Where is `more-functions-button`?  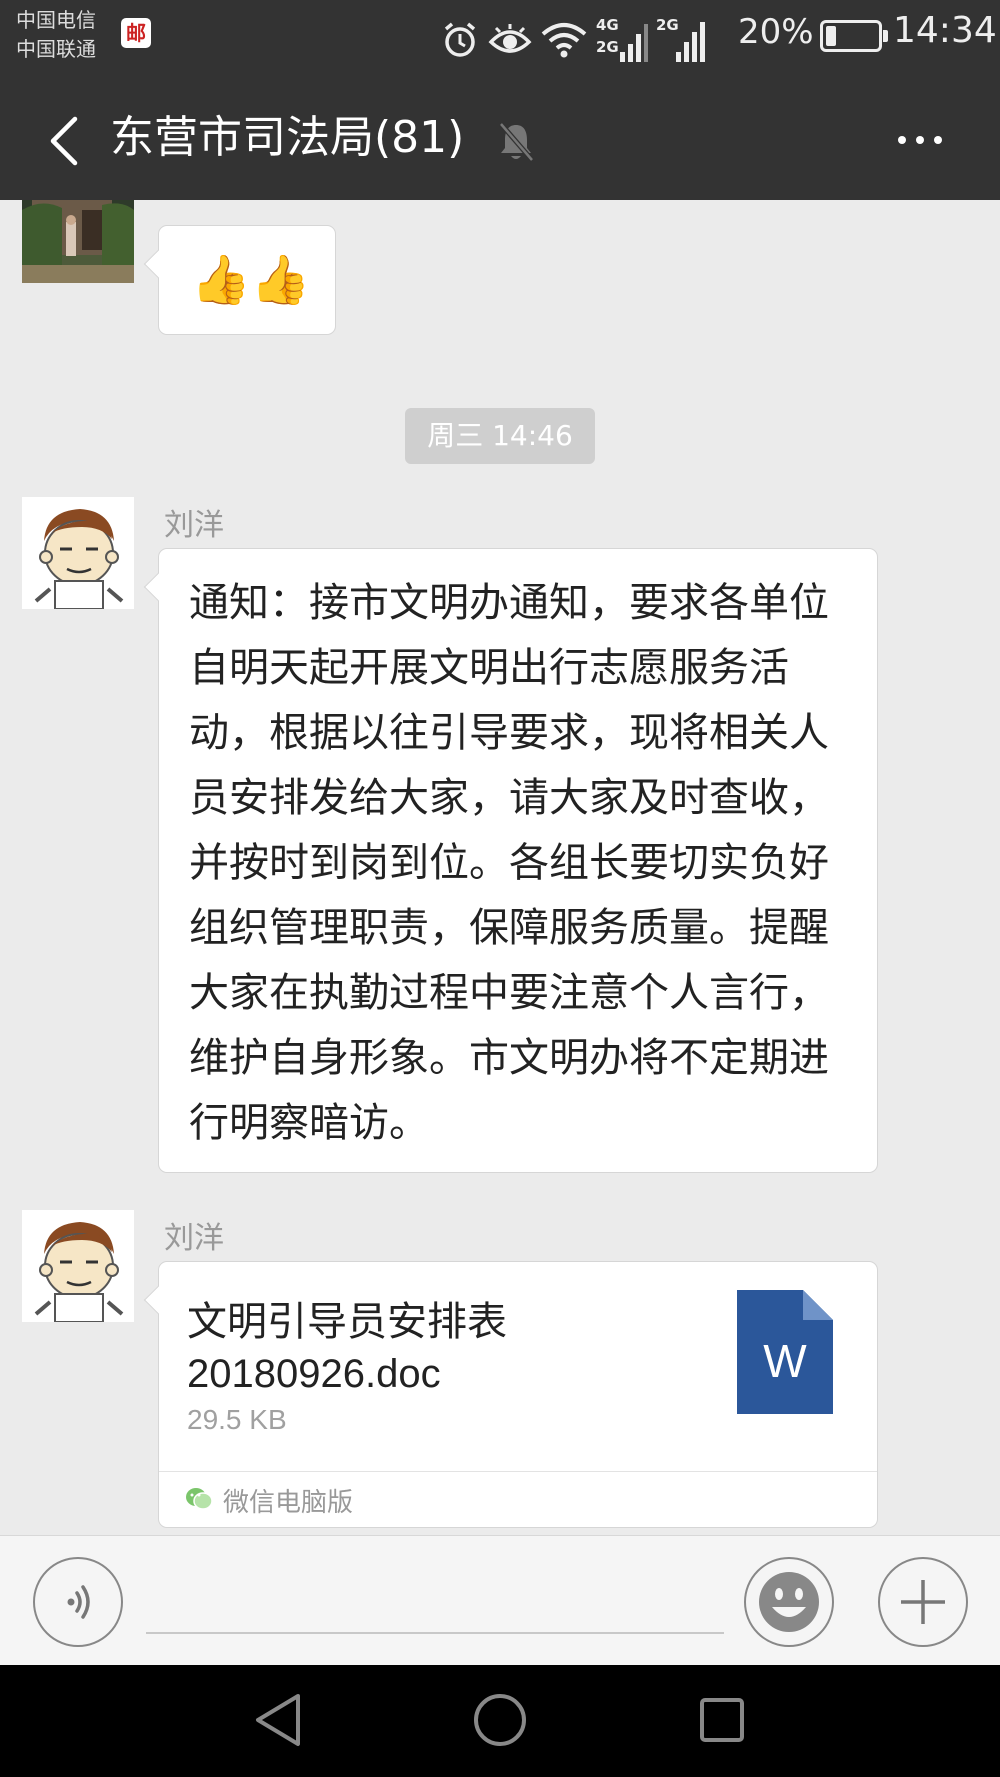
more-functions-button is located at coordinates (923, 1602).